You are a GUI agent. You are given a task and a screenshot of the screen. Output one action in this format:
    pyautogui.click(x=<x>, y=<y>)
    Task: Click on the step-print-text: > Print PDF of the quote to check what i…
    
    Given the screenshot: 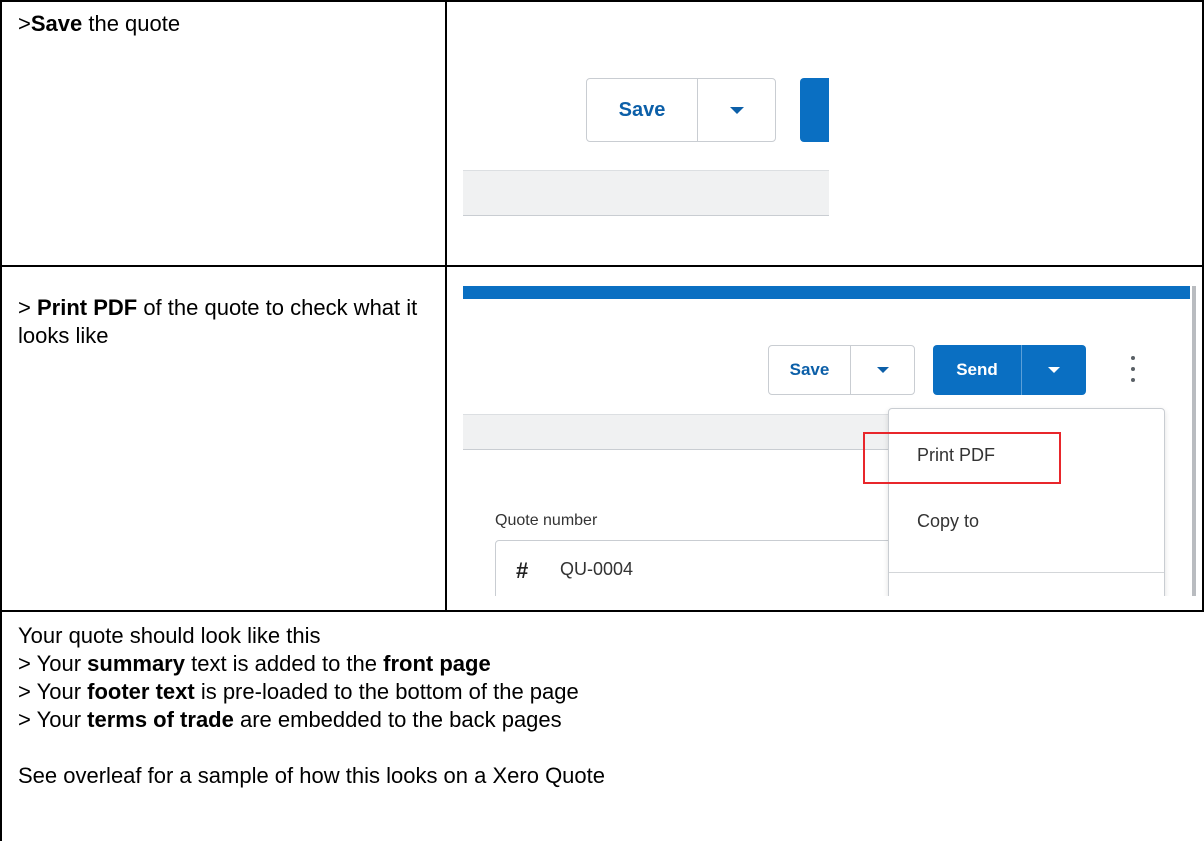 What is the action you would take?
    pyautogui.click(x=223, y=322)
    